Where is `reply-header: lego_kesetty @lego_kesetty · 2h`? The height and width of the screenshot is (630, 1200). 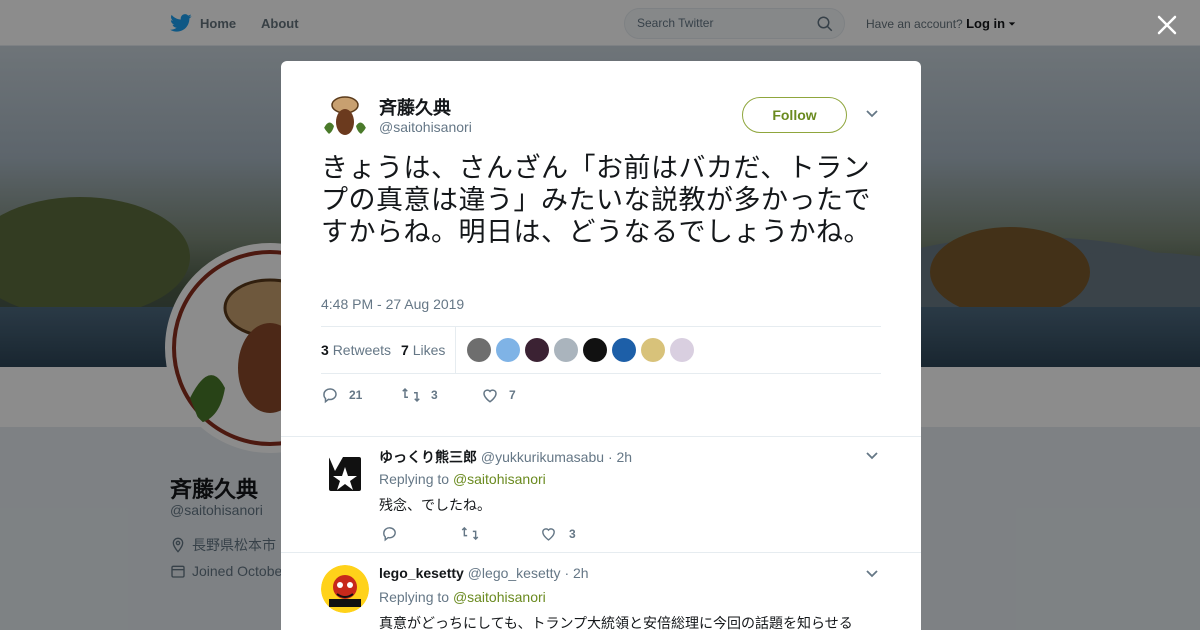
reply-header: lego_kesetty @lego_kesetty · 2h is located at coordinates (484, 573).